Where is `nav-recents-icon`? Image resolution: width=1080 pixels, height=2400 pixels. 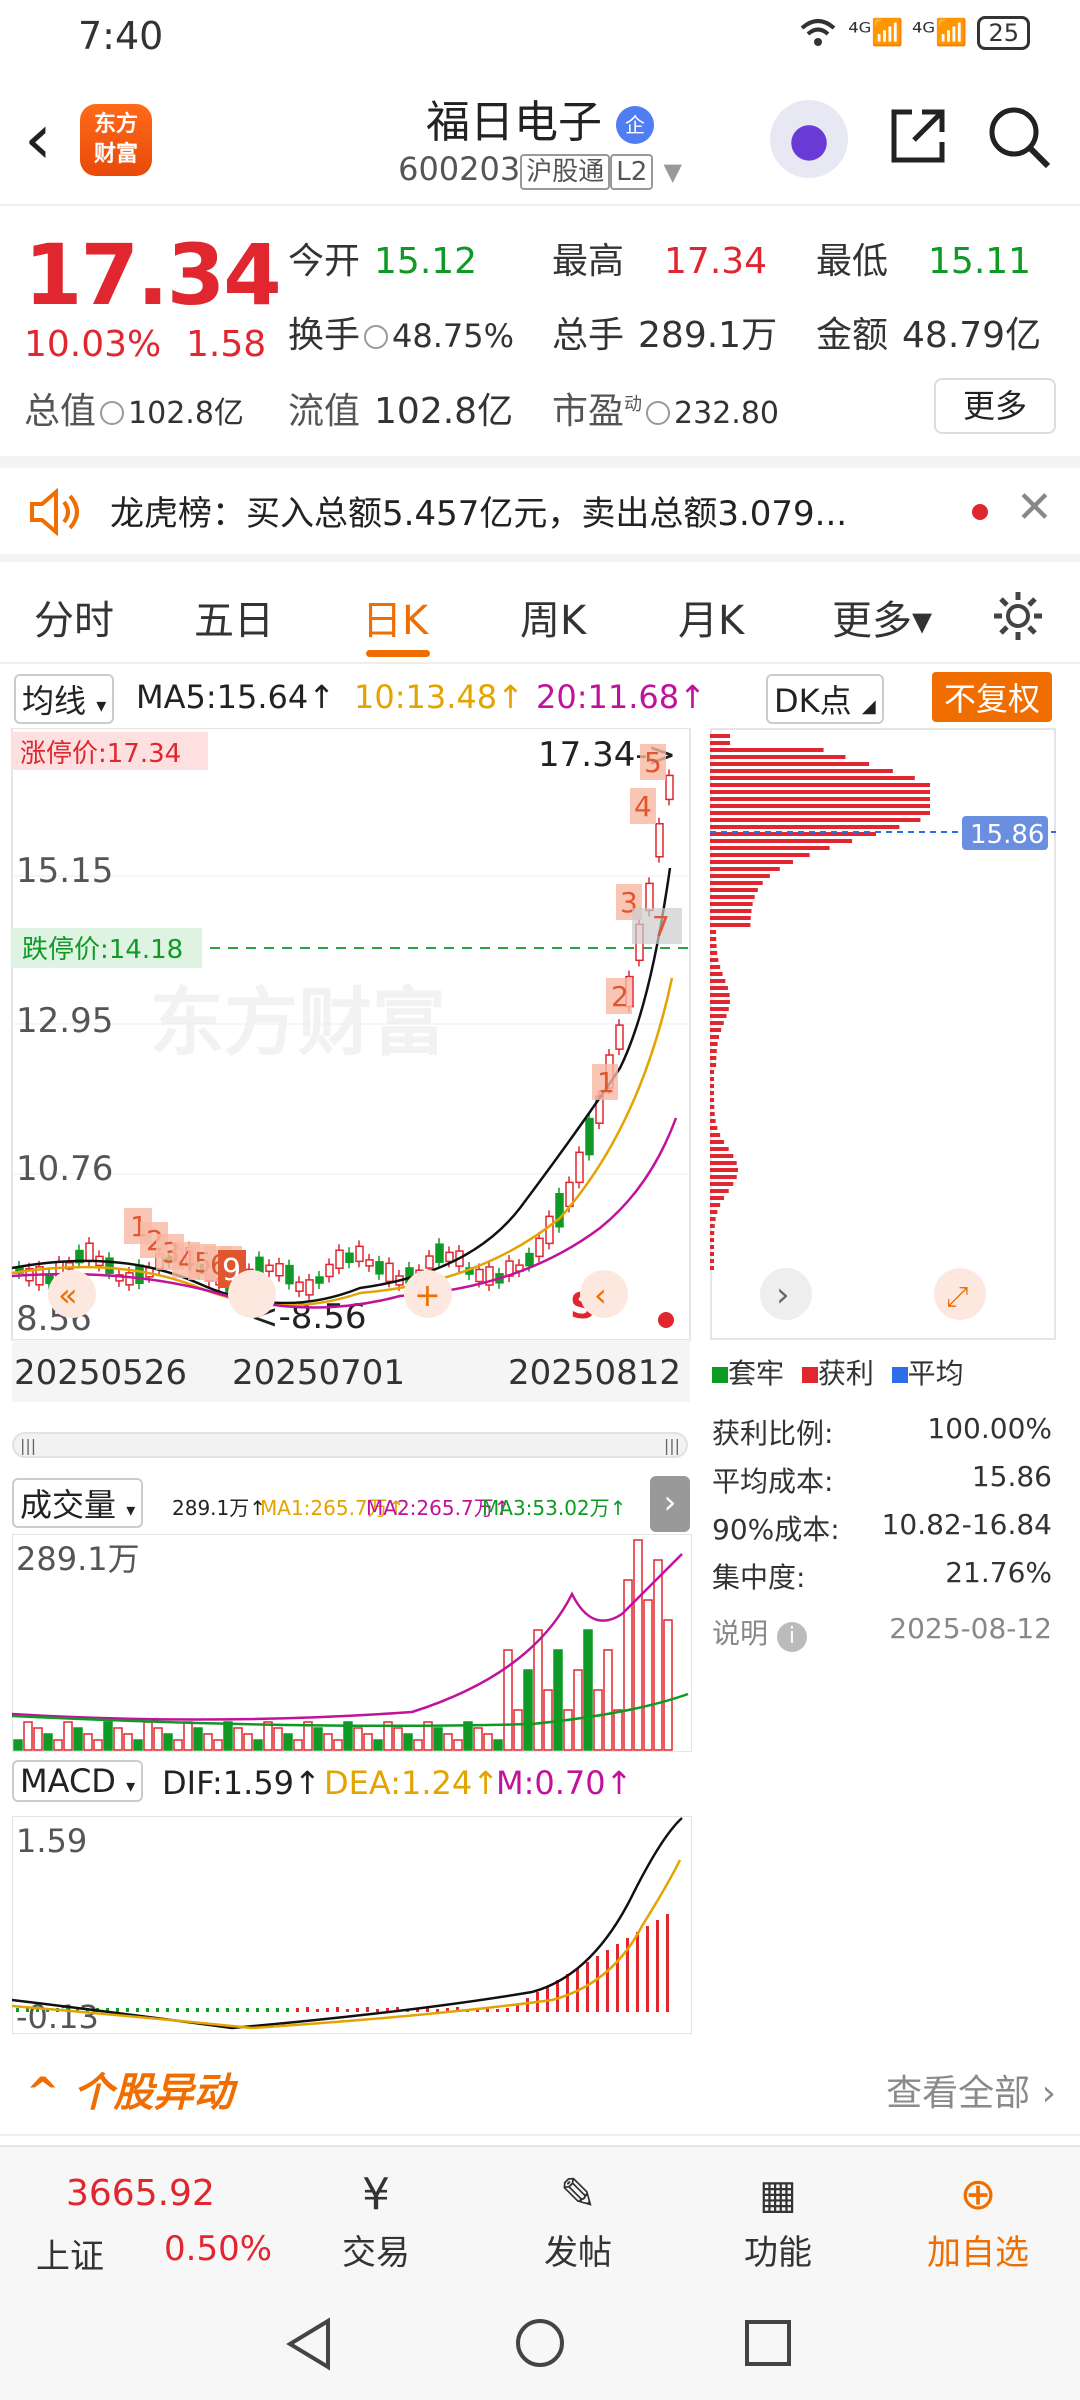
nav-recents-icon is located at coordinates (768, 2343).